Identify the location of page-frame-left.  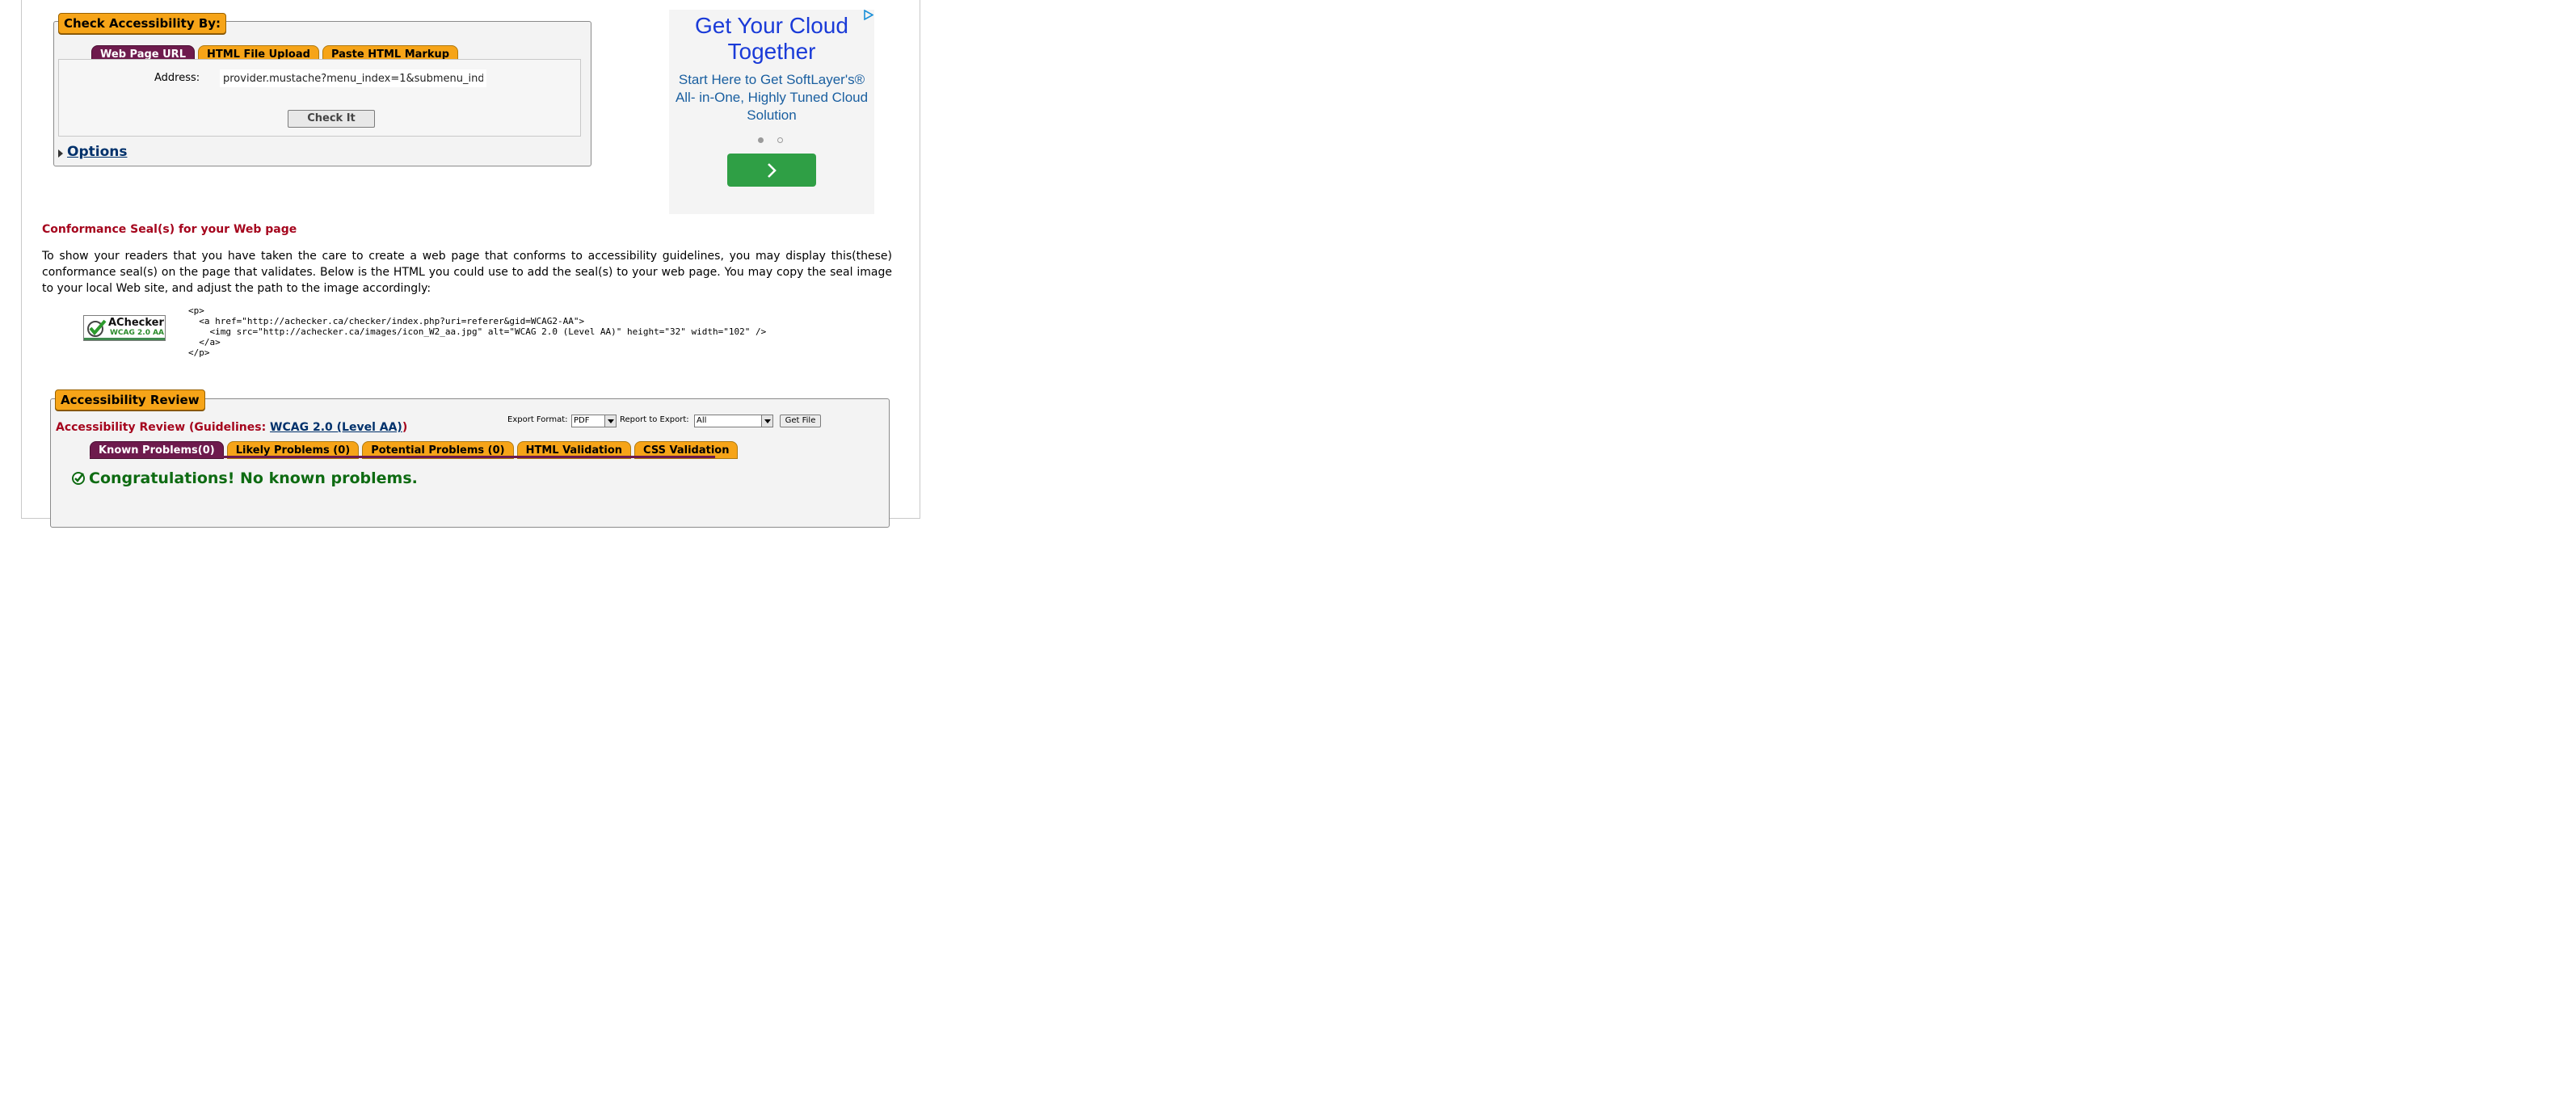
(21, 259).